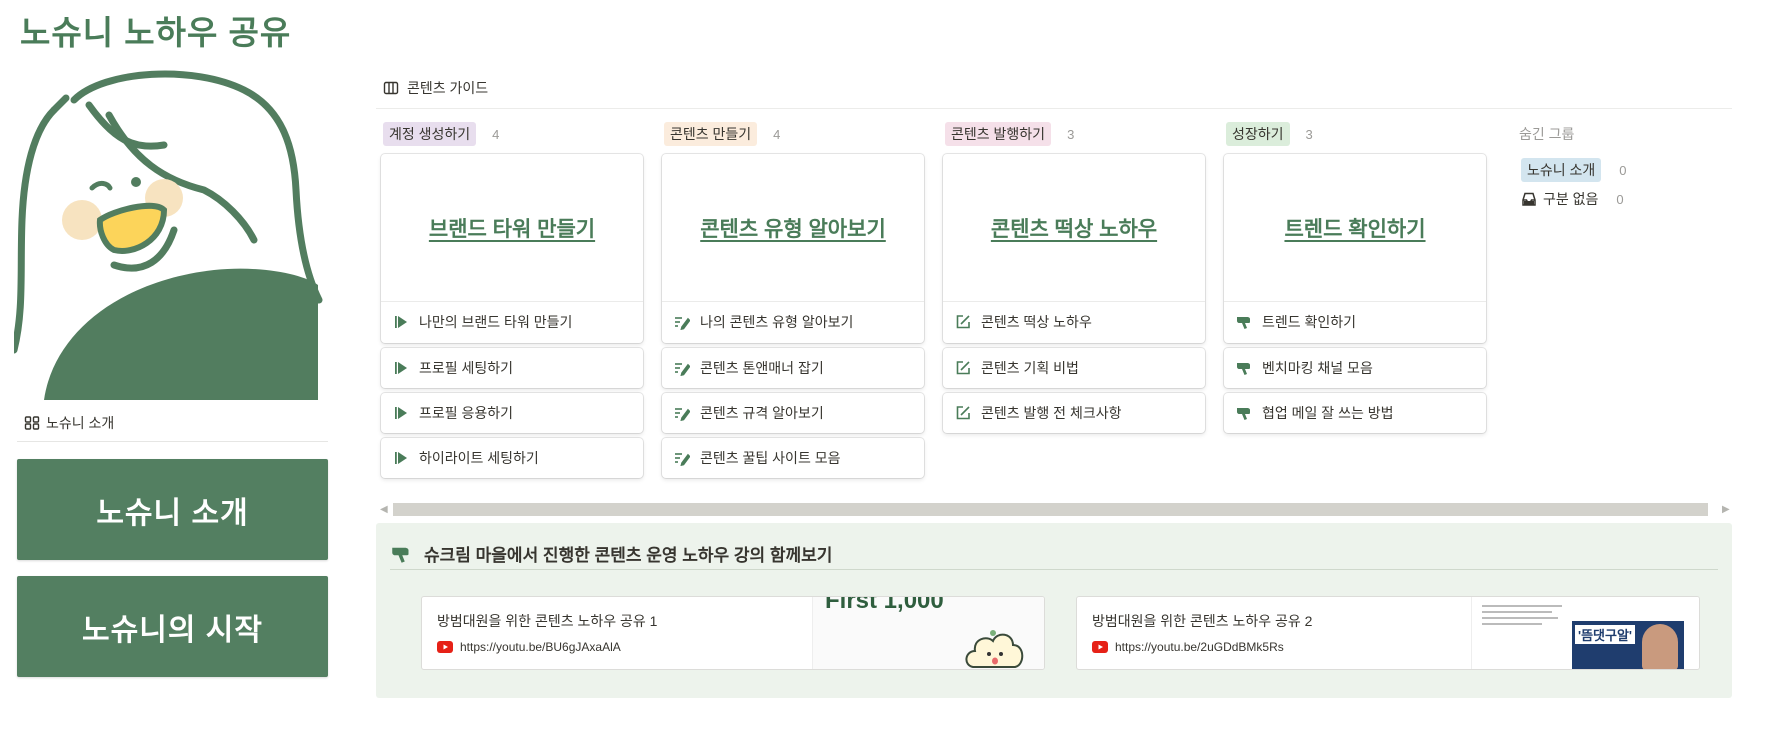 The width and height of the screenshot is (1769, 739). What do you see at coordinates (1317, 368) in the screenshot?
I see `card-title: 벤치마킹 채널 모음` at bounding box center [1317, 368].